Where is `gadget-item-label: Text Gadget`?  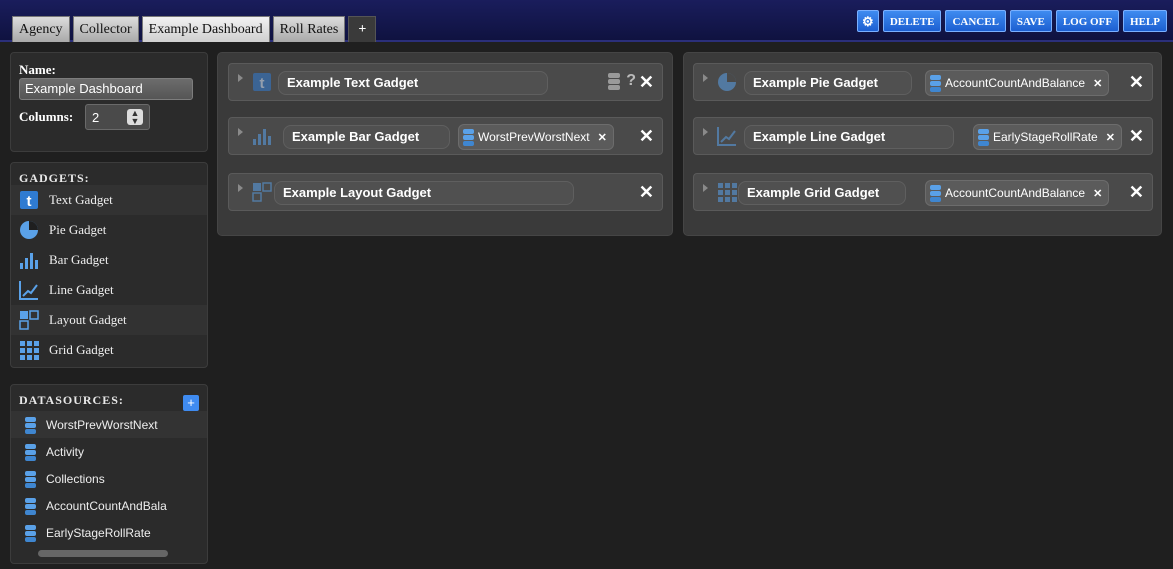
gadget-item-label: Text Gadget is located at coordinates (81, 199).